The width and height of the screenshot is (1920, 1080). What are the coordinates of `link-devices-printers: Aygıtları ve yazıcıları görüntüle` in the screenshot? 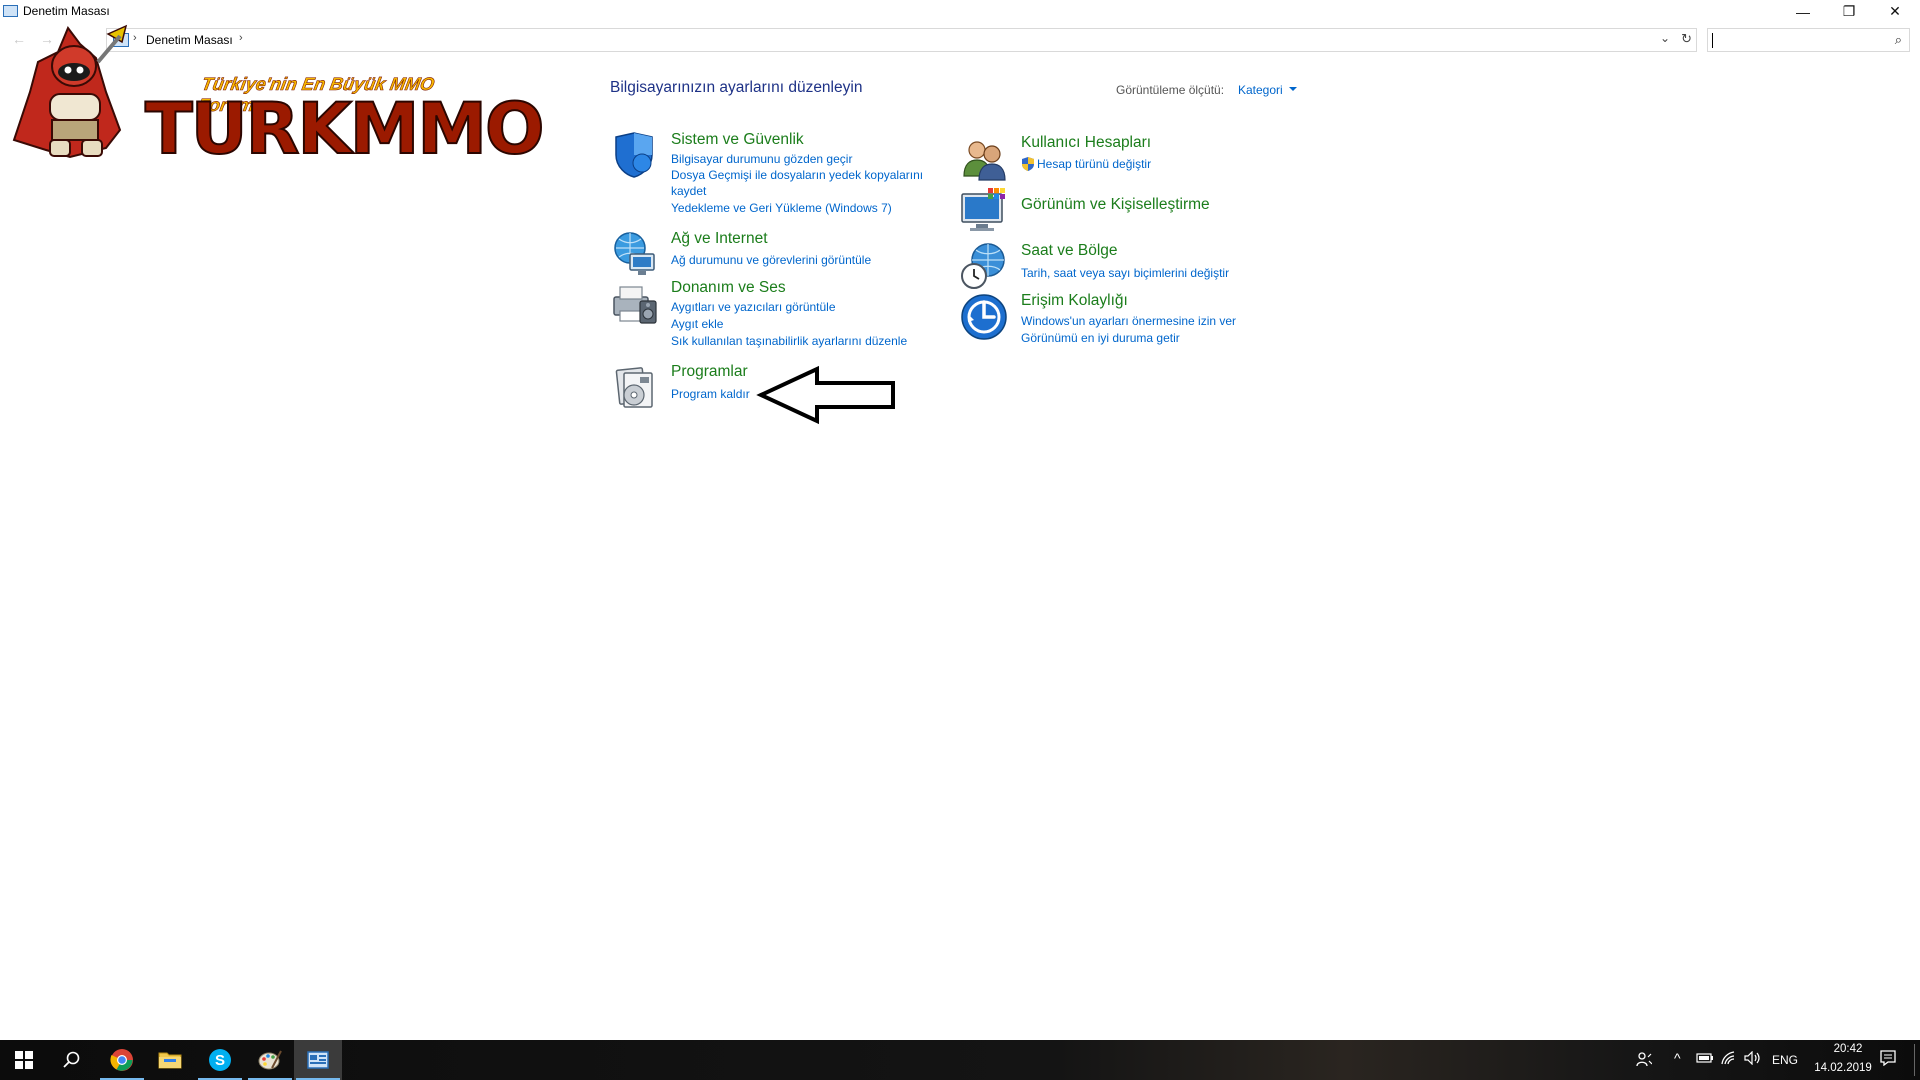 It's located at (753, 307).